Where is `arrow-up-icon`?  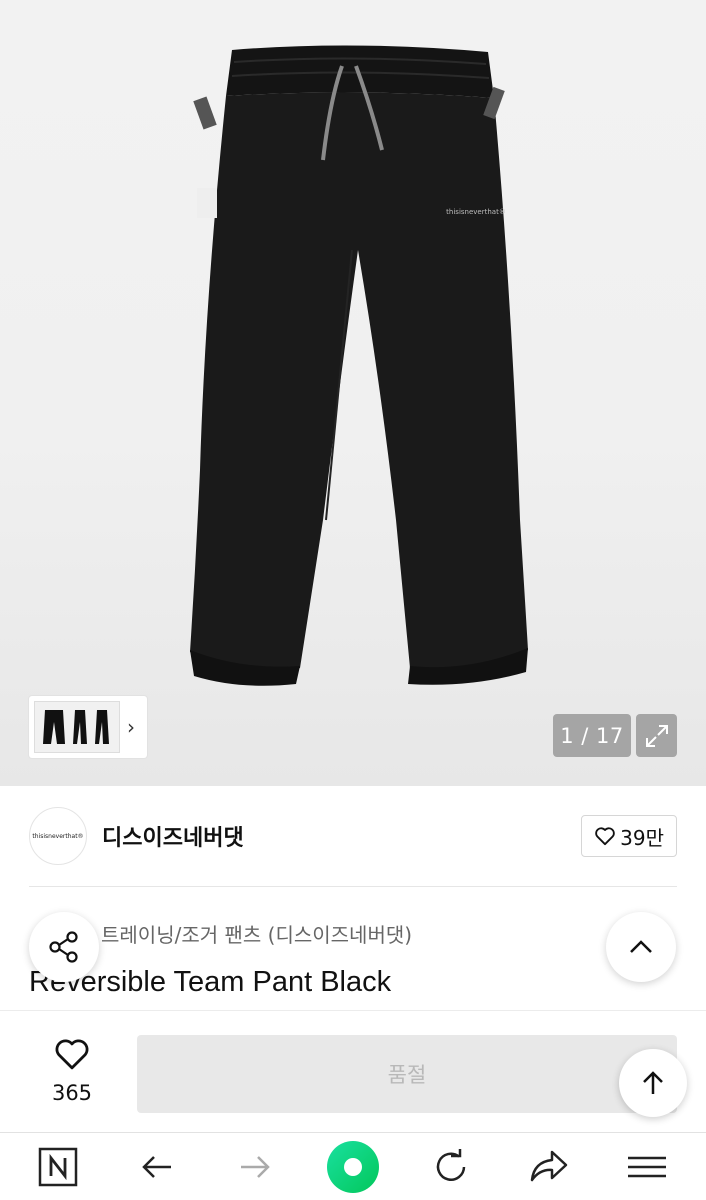 arrow-up-icon is located at coordinates (653, 1082).